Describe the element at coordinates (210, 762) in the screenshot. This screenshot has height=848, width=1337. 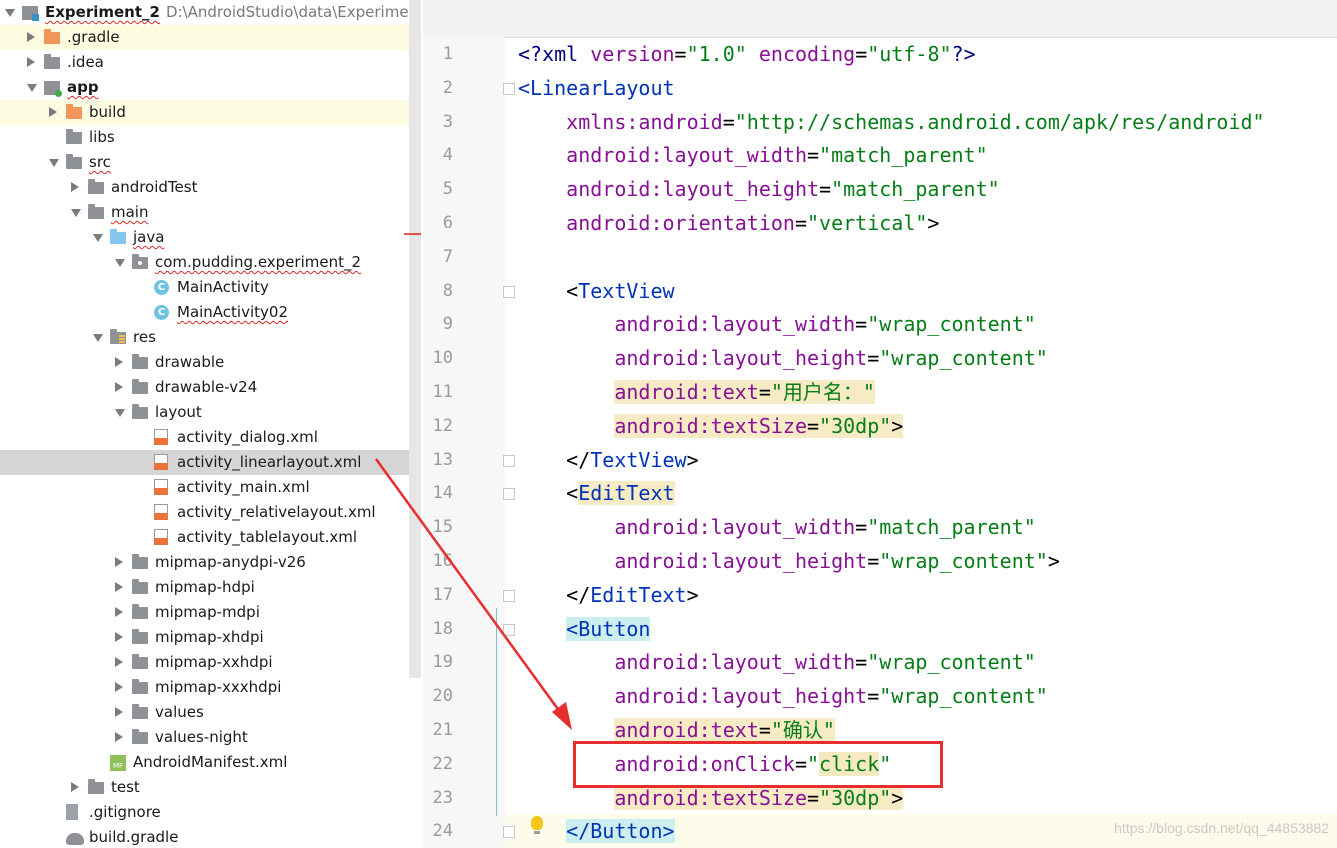
I see `tree-item-androidmanifest-xml: MF AndroidManifest.xml` at that location.